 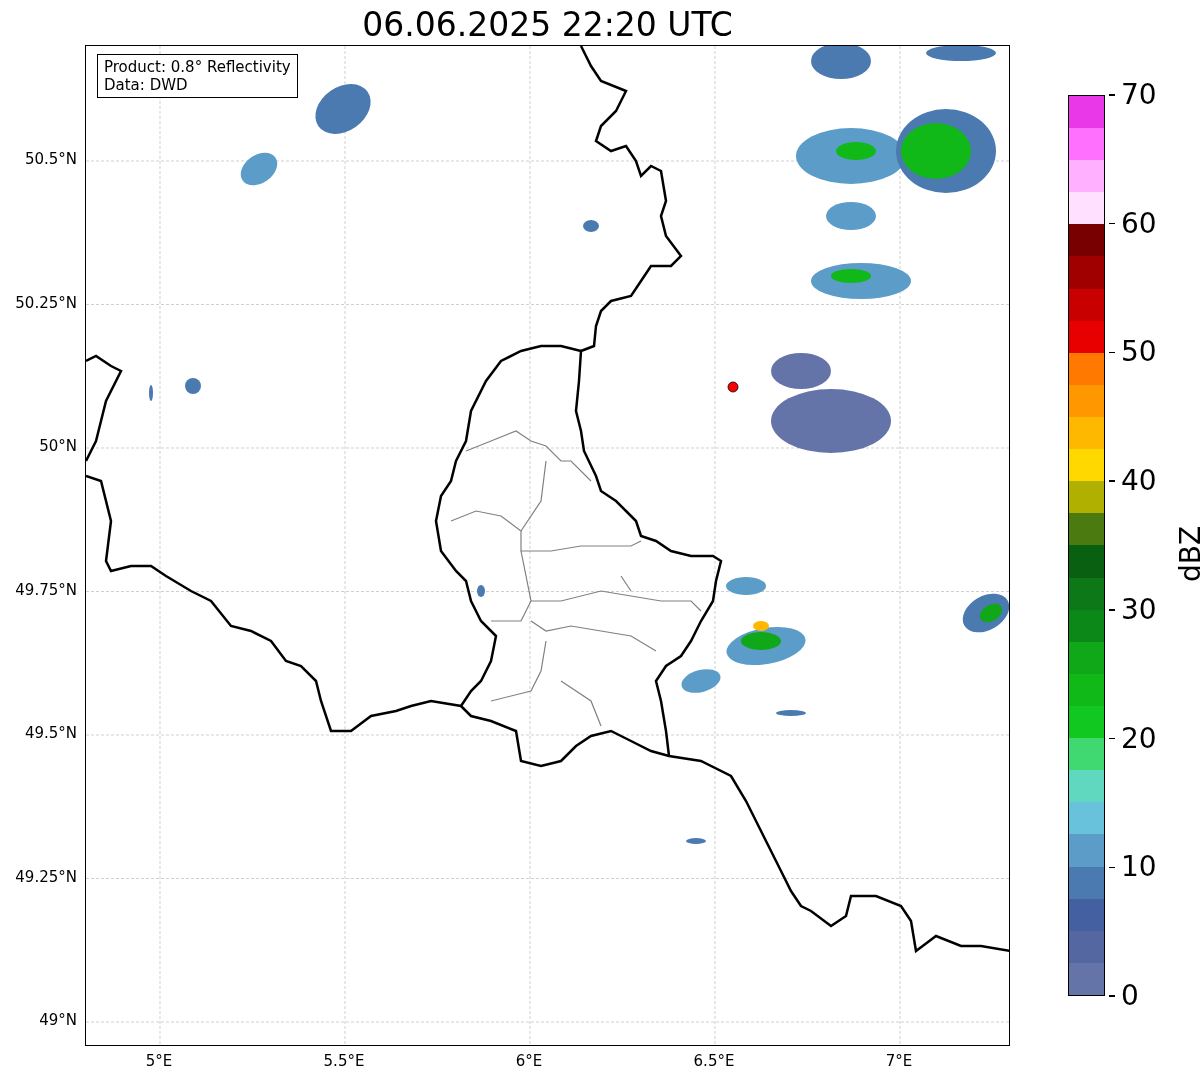 I want to click on latitude-tick-label: 50.25°N, so click(x=46, y=303).